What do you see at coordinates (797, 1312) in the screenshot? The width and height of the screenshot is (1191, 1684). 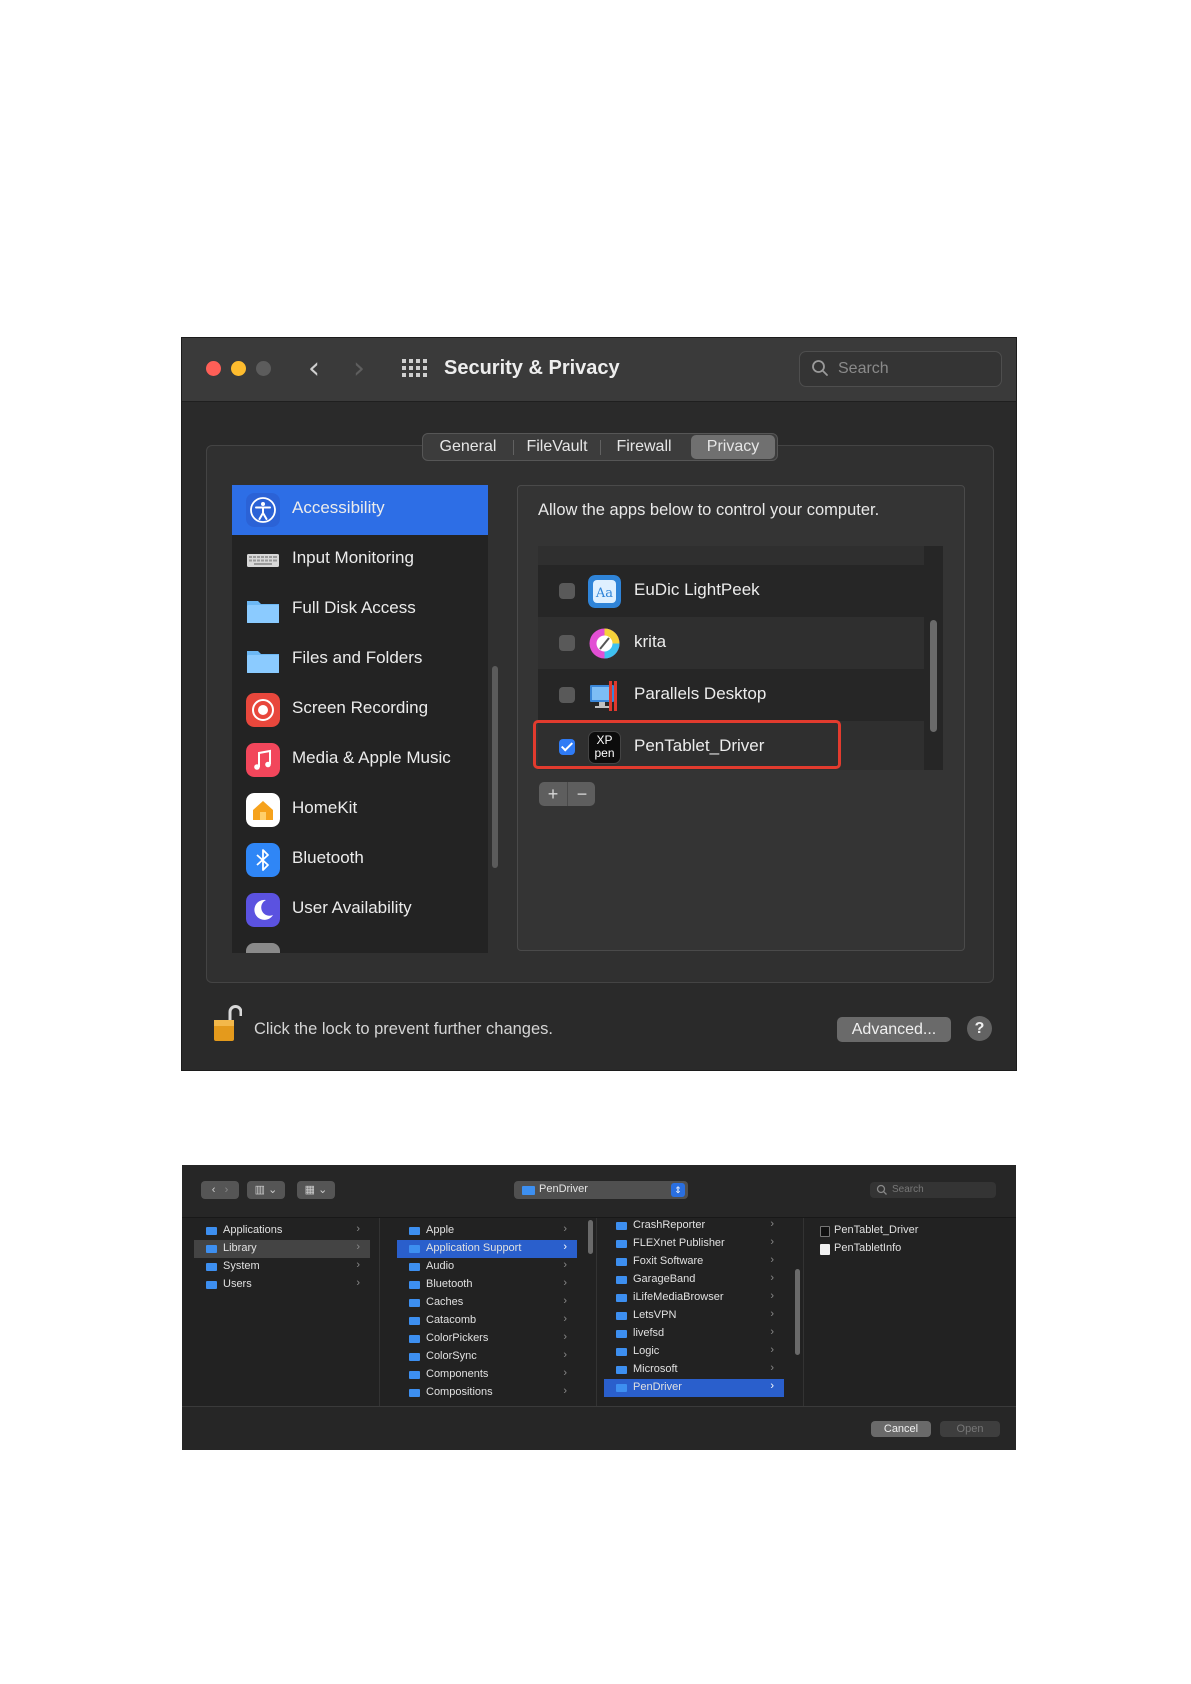 I see `column-3-scrollbar` at bounding box center [797, 1312].